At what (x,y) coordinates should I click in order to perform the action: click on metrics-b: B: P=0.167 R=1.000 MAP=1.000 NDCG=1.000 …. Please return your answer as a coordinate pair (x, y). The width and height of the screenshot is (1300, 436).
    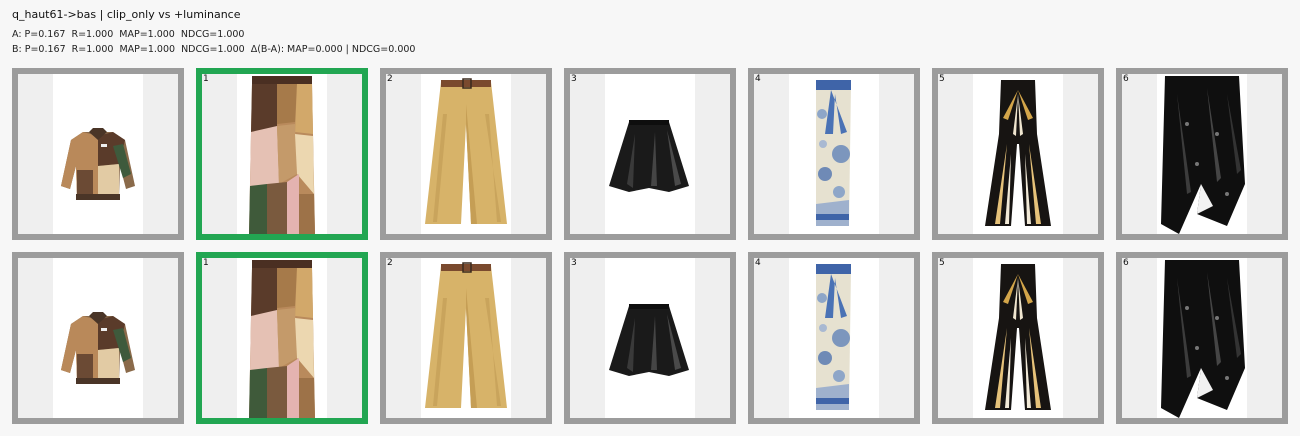
    Looking at the image, I should click on (214, 49).